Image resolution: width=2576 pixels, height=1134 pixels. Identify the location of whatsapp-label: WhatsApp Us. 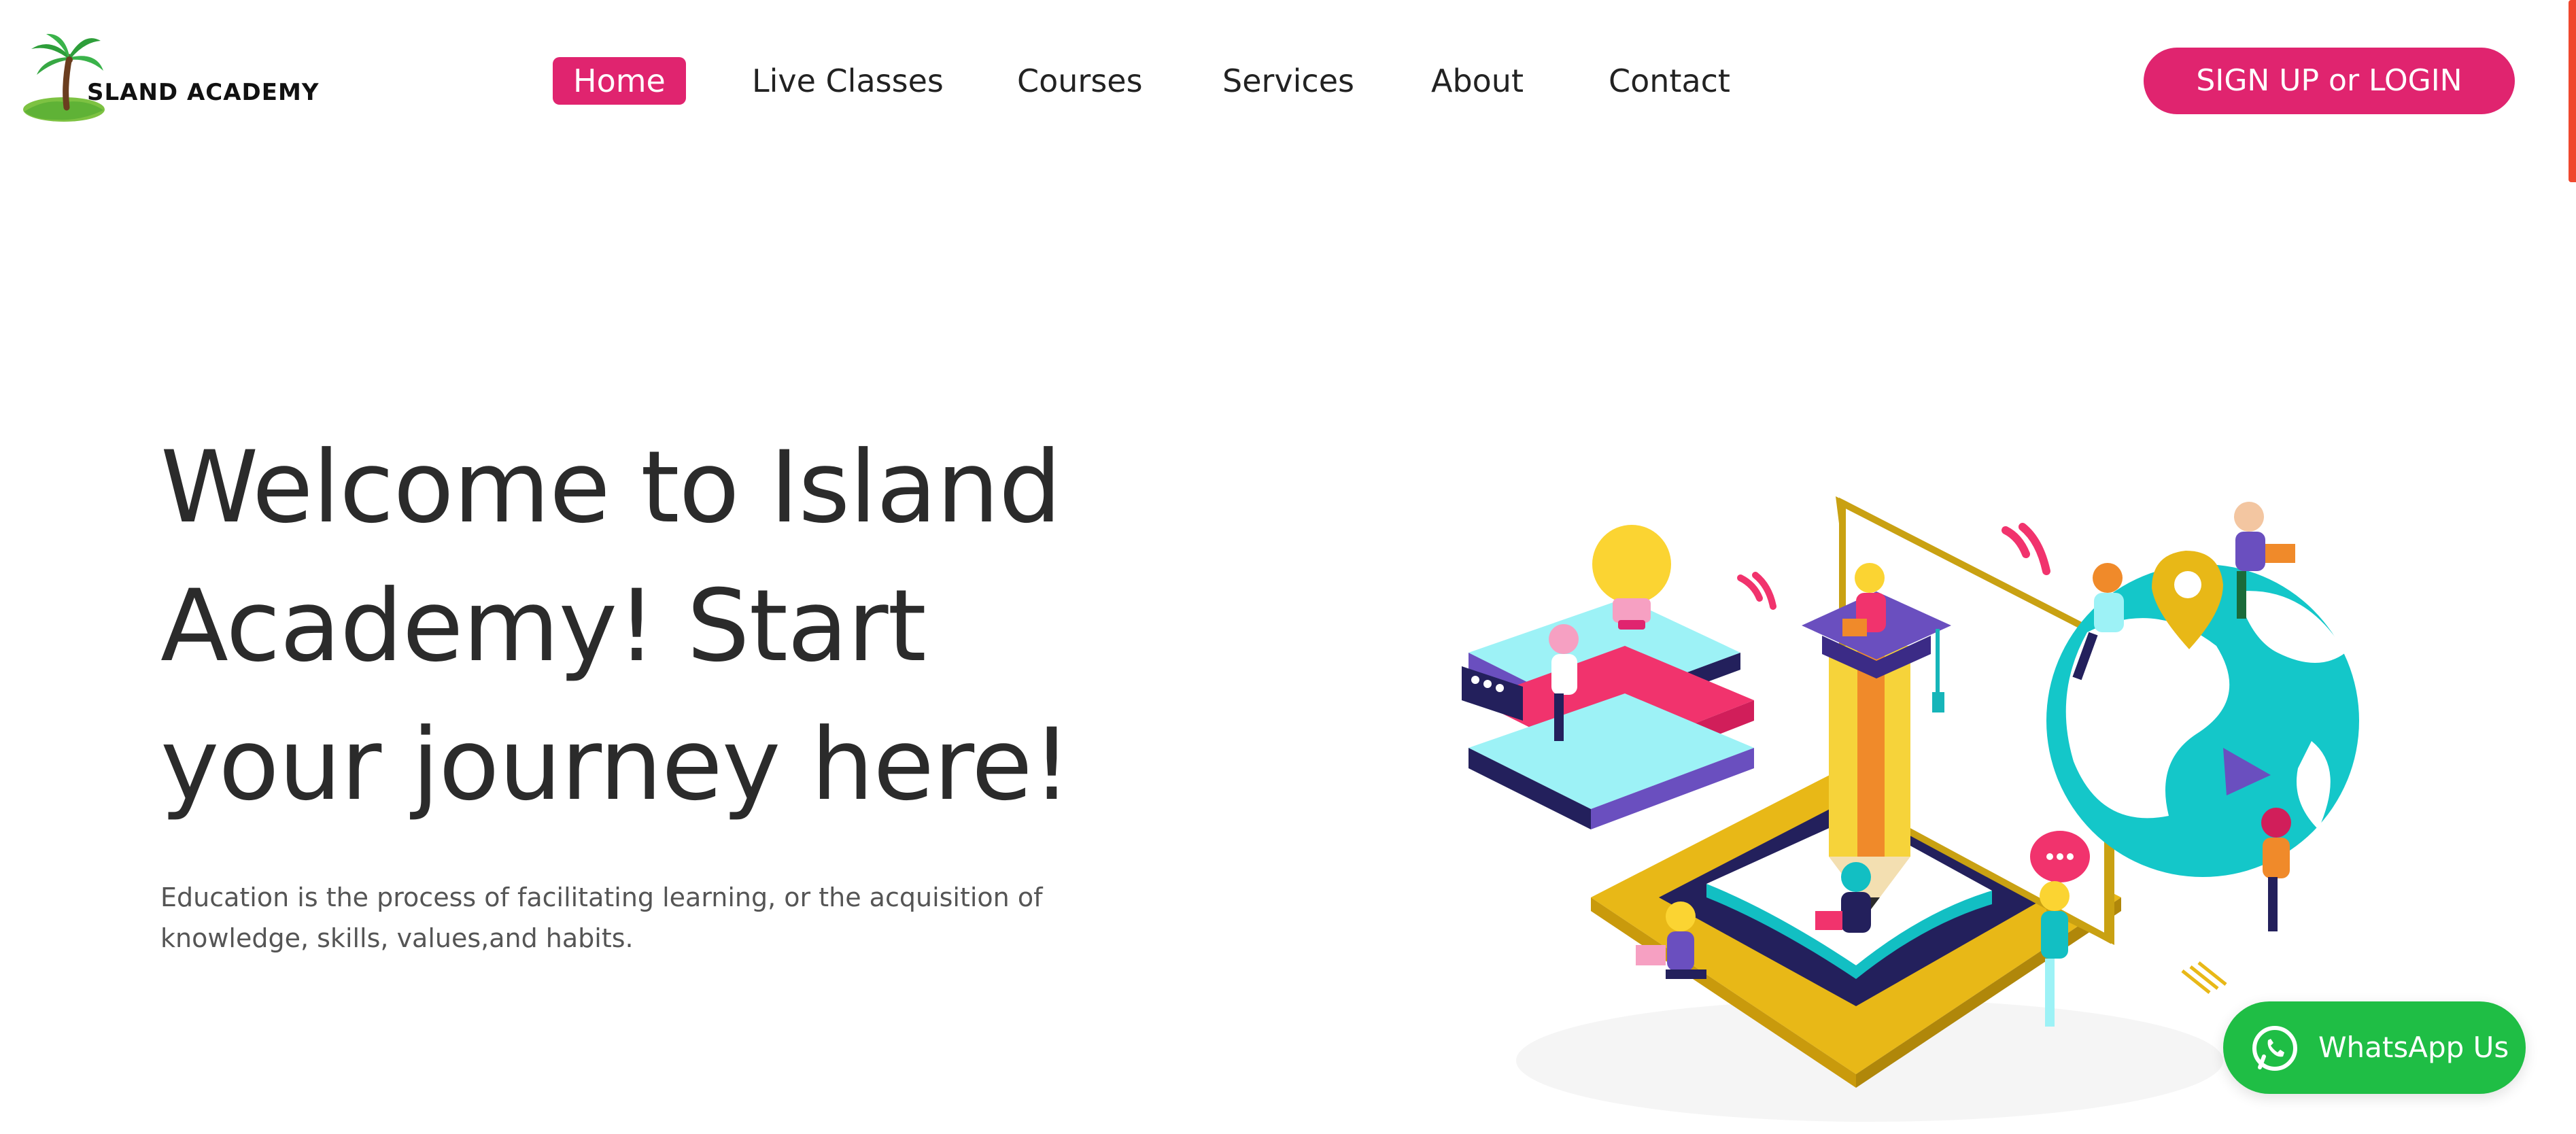
(2413, 1047).